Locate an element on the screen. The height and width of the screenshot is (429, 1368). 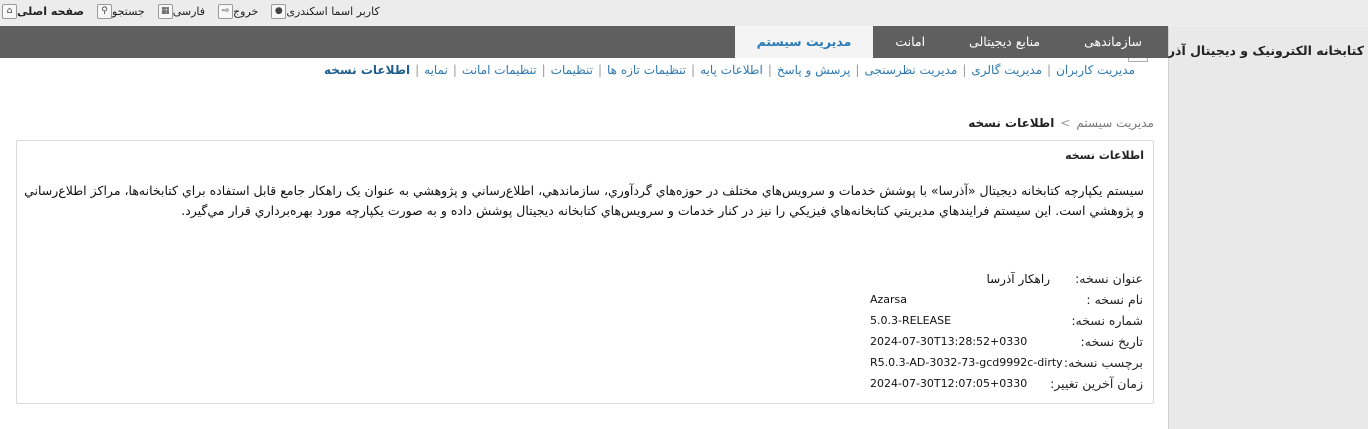
field-row: عنوان نسخه: راهکار آذرسا is located at coordinates (1006, 278).